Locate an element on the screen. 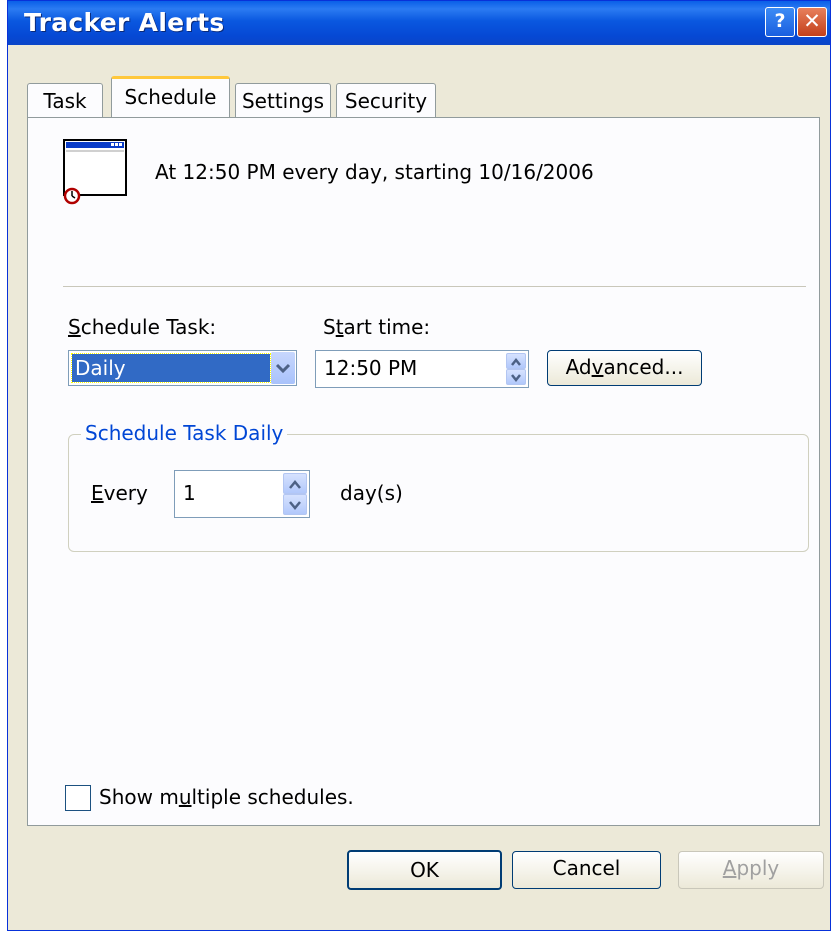 The width and height of the screenshot is (836, 937). close-button: ✕ is located at coordinates (812, 22).